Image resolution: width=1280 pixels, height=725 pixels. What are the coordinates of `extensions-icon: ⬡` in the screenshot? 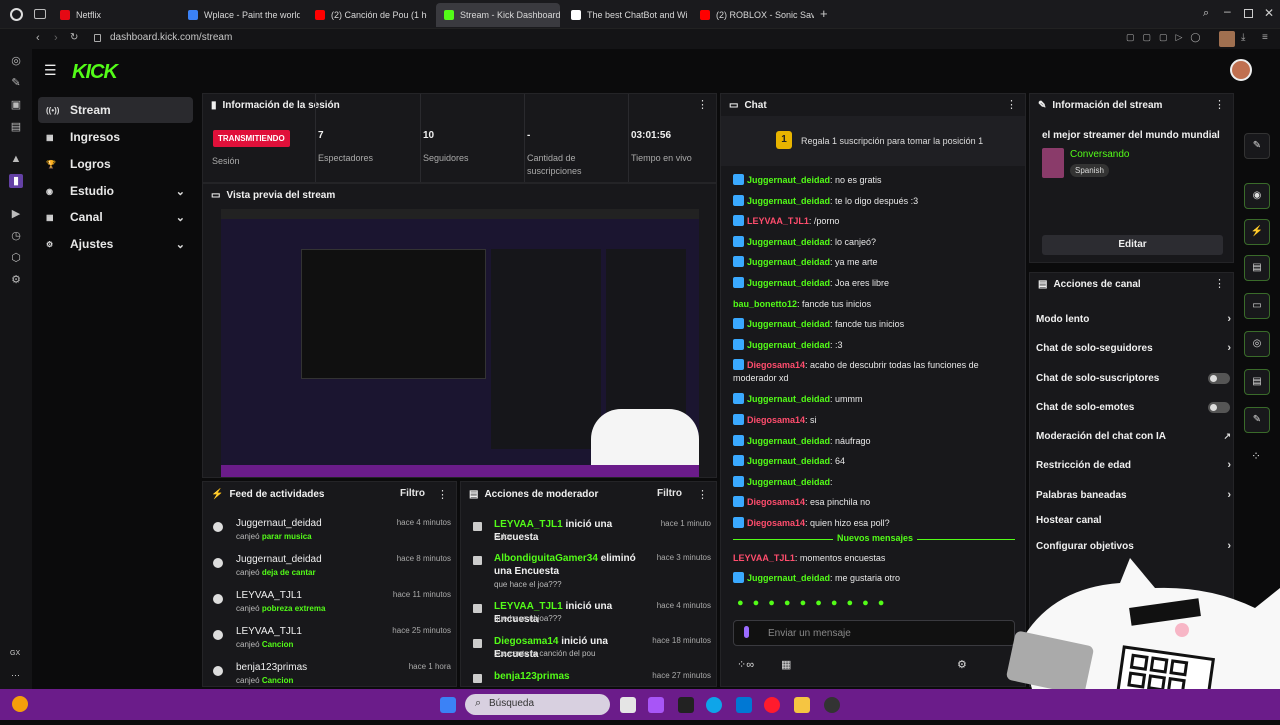 It's located at (16, 258).